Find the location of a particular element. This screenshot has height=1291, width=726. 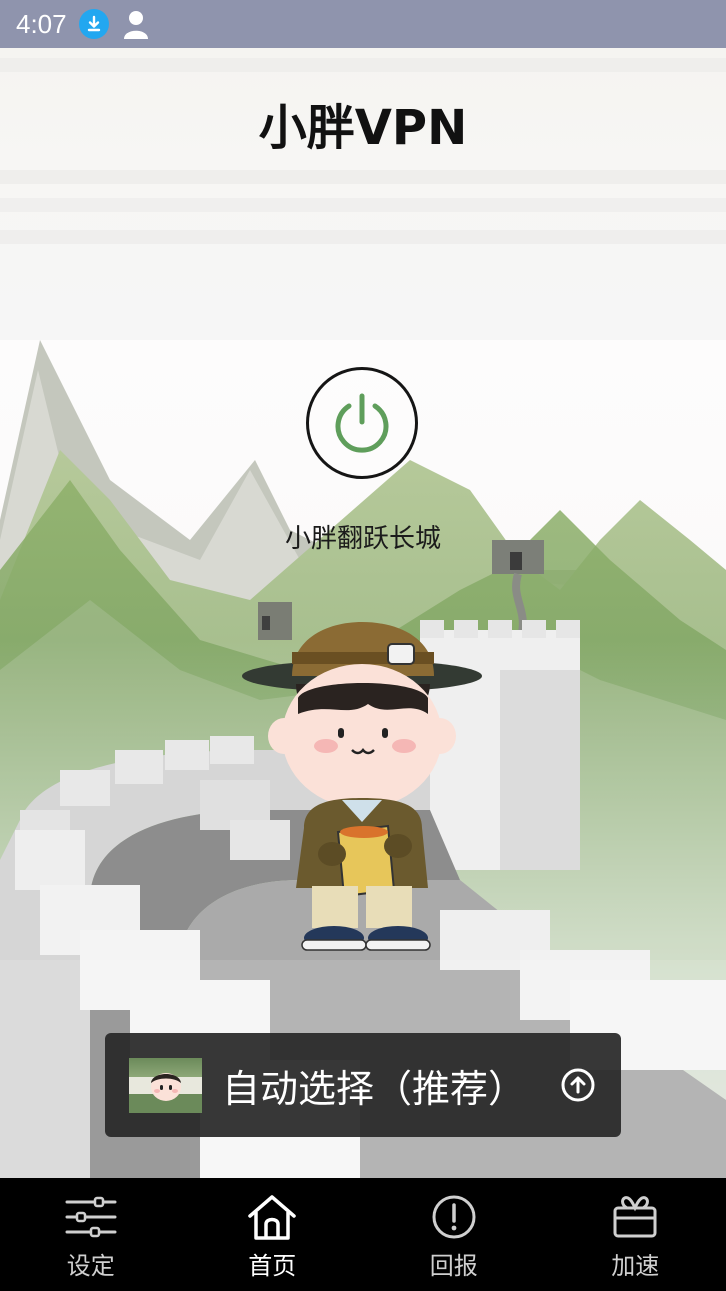

nav-label: 设定 is located at coordinates (90, 1266).